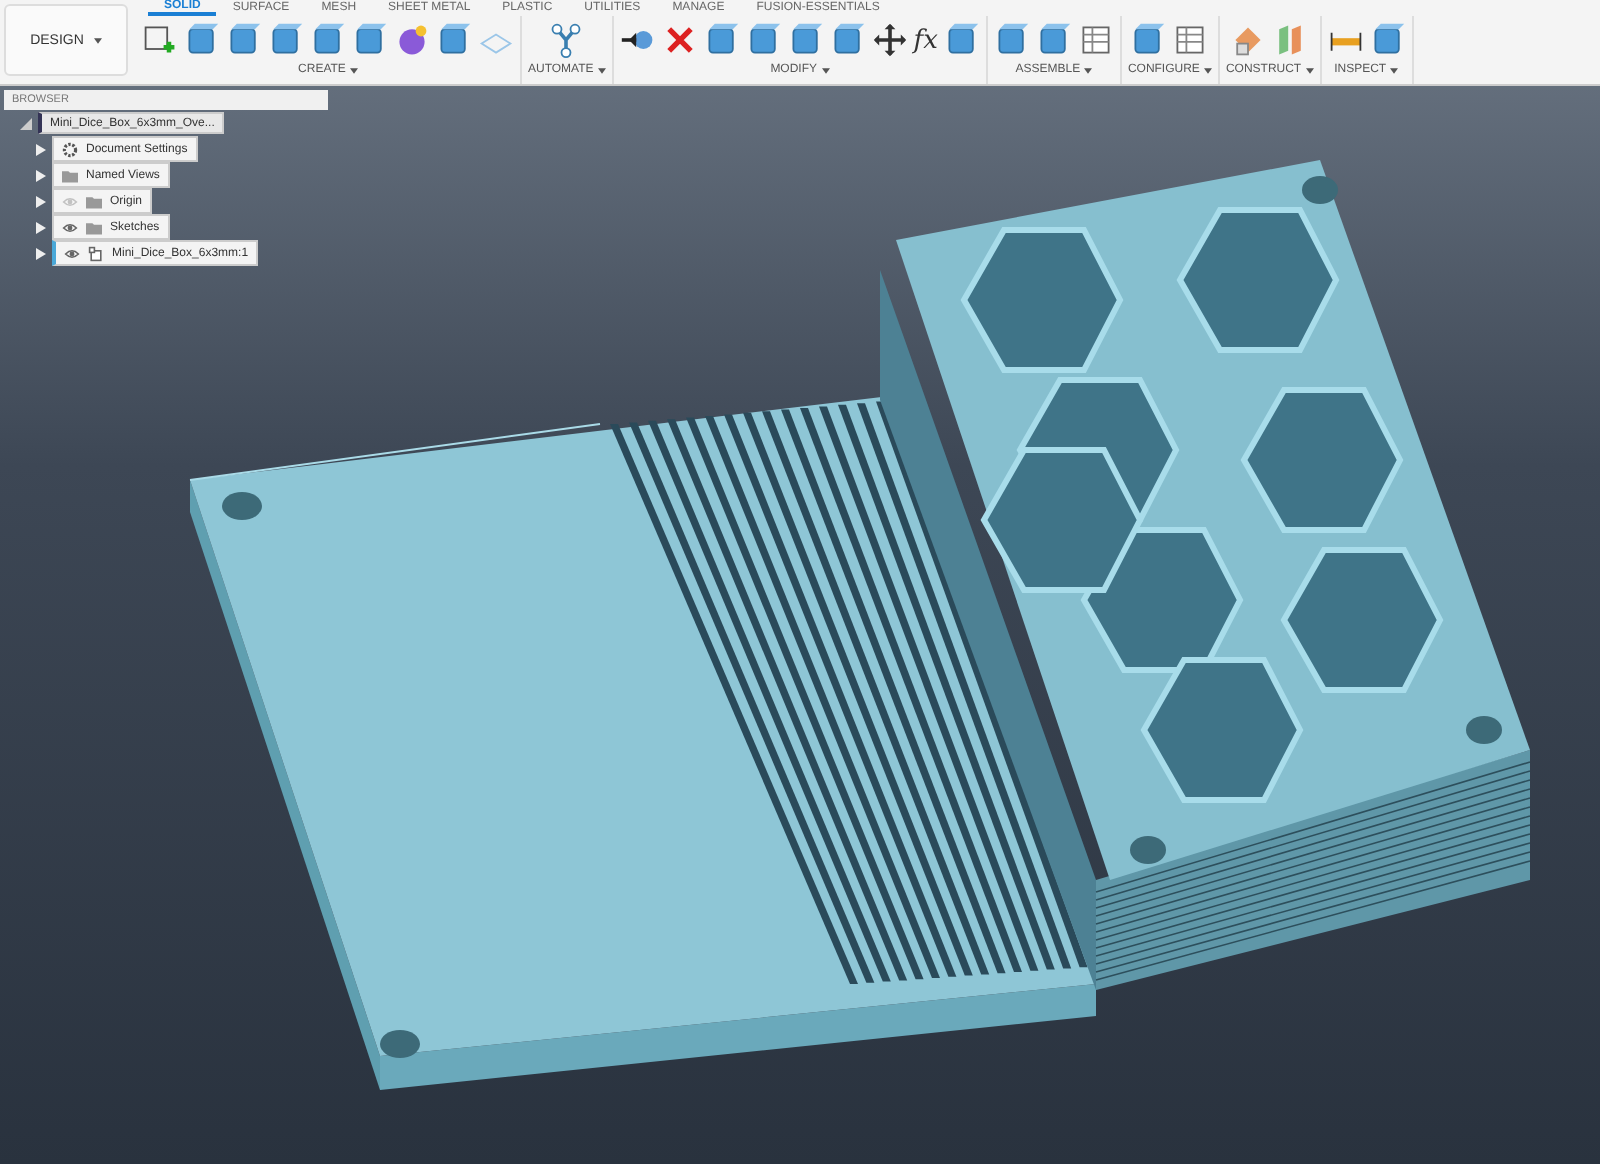 Image resolution: width=1600 pixels, height=1164 pixels. I want to click on box-icon, so click(202, 40).